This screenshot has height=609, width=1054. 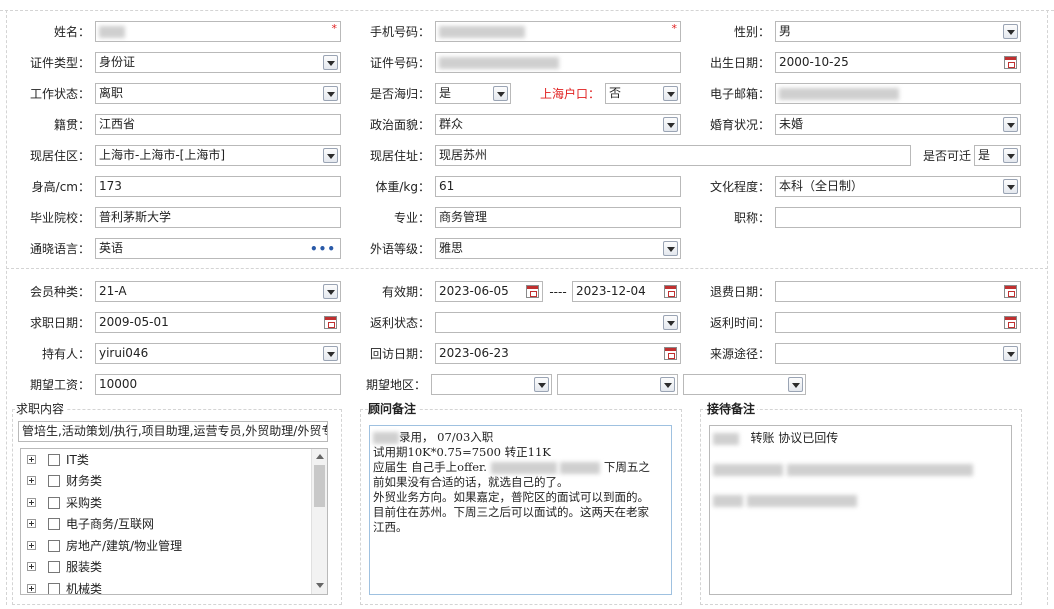 I want to click on email-field, so click(x=898, y=93).